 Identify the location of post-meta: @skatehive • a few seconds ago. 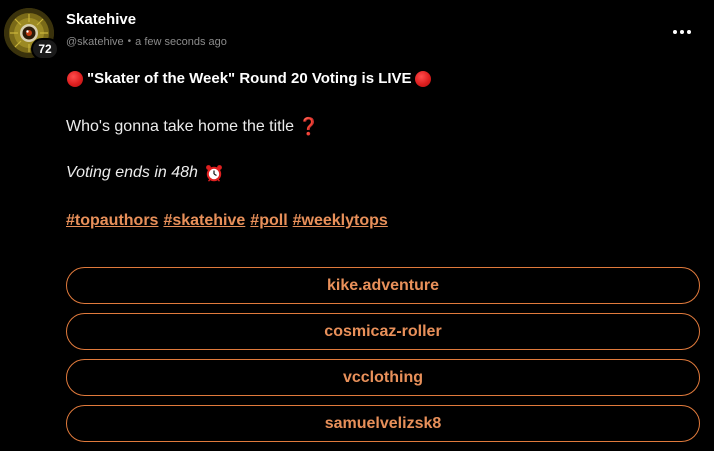
(146, 42).